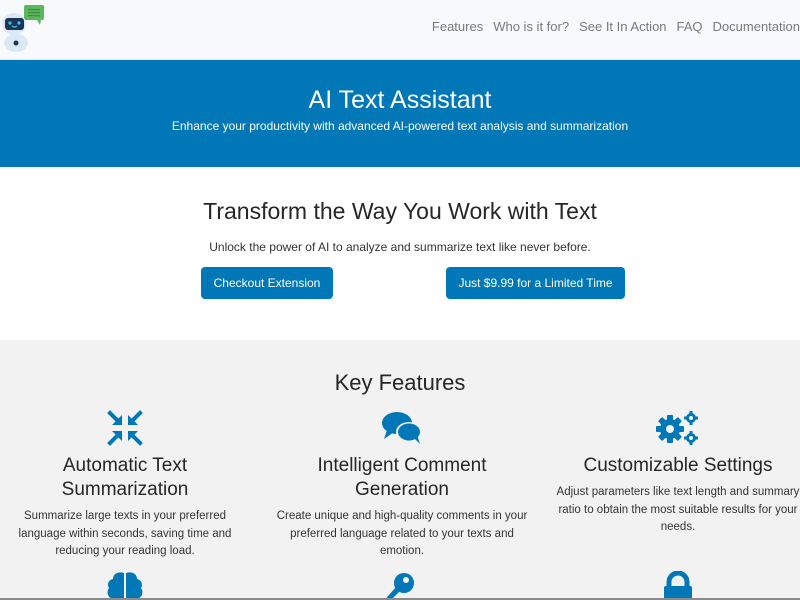 This screenshot has height=600, width=800. I want to click on feature-title: Automatic Text Summarization, so click(125, 477).